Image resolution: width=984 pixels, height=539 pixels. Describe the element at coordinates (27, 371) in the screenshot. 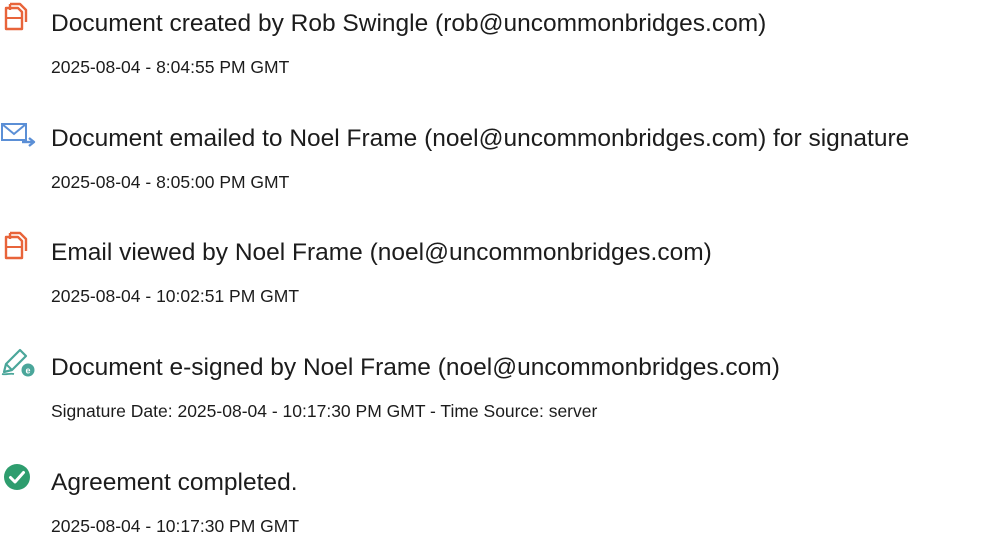

I see `svg-text: e` at that location.